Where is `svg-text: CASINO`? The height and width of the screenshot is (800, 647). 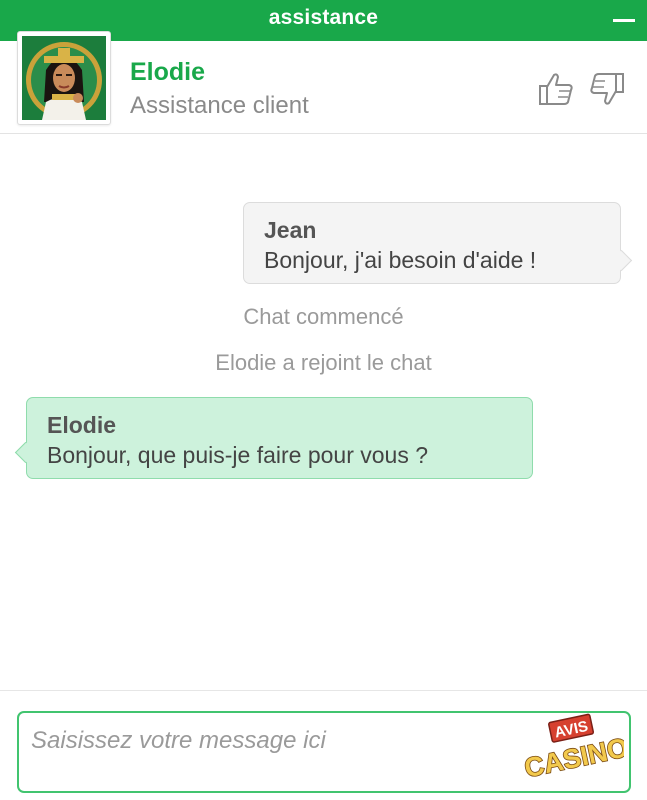 svg-text: CASINO is located at coordinates (574, 757).